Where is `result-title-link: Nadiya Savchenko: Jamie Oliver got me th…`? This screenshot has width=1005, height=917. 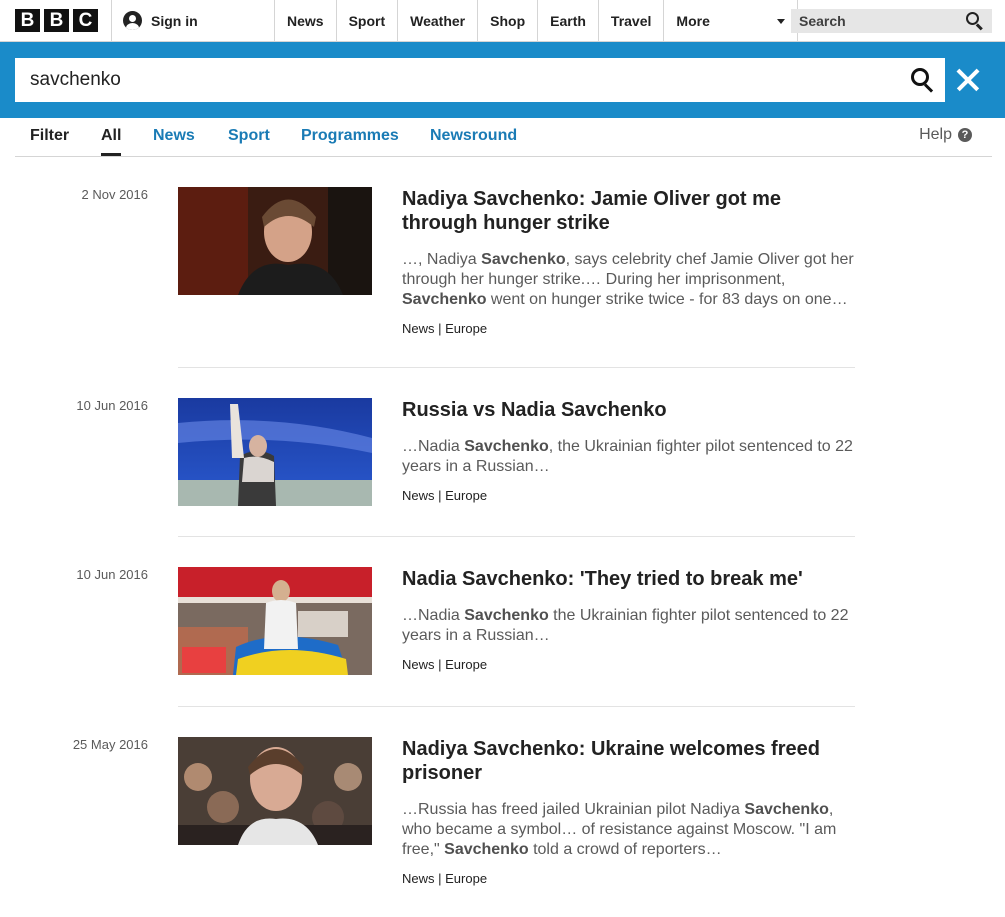 result-title-link: Nadiya Savchenko: Jamie Oliver got me th… is located at coordinates (629, 211).